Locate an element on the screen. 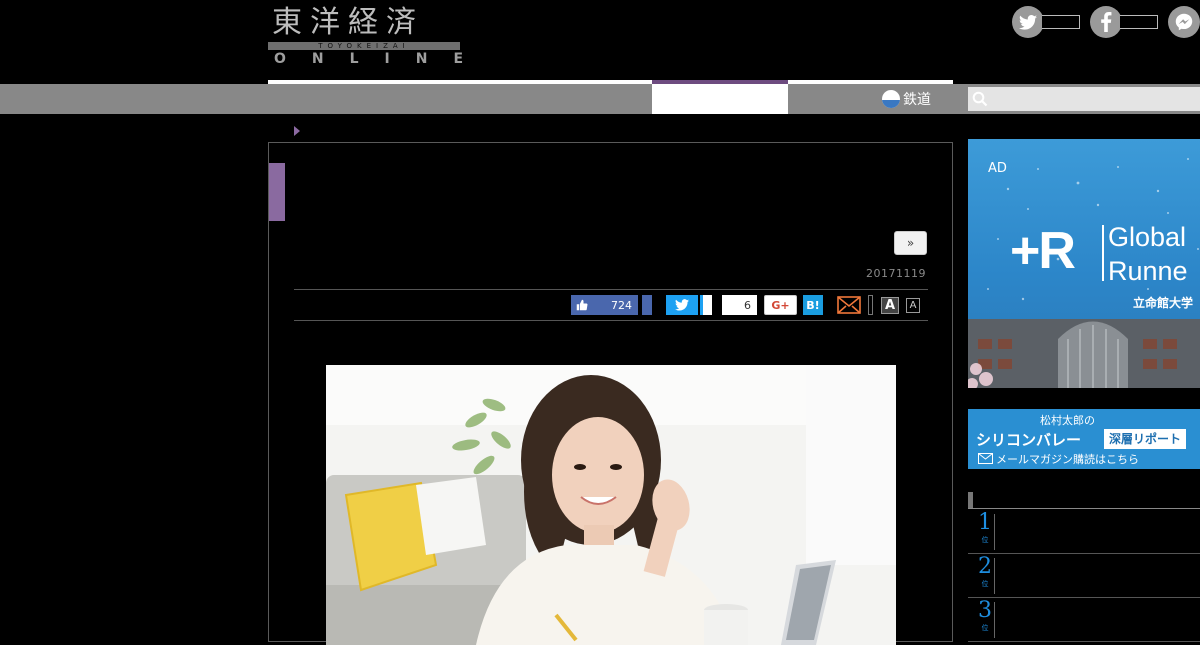 Image resolution: width=1200 pixels, height=645 pixels. article-date: 20171119 is located at coordinates (896, 273).